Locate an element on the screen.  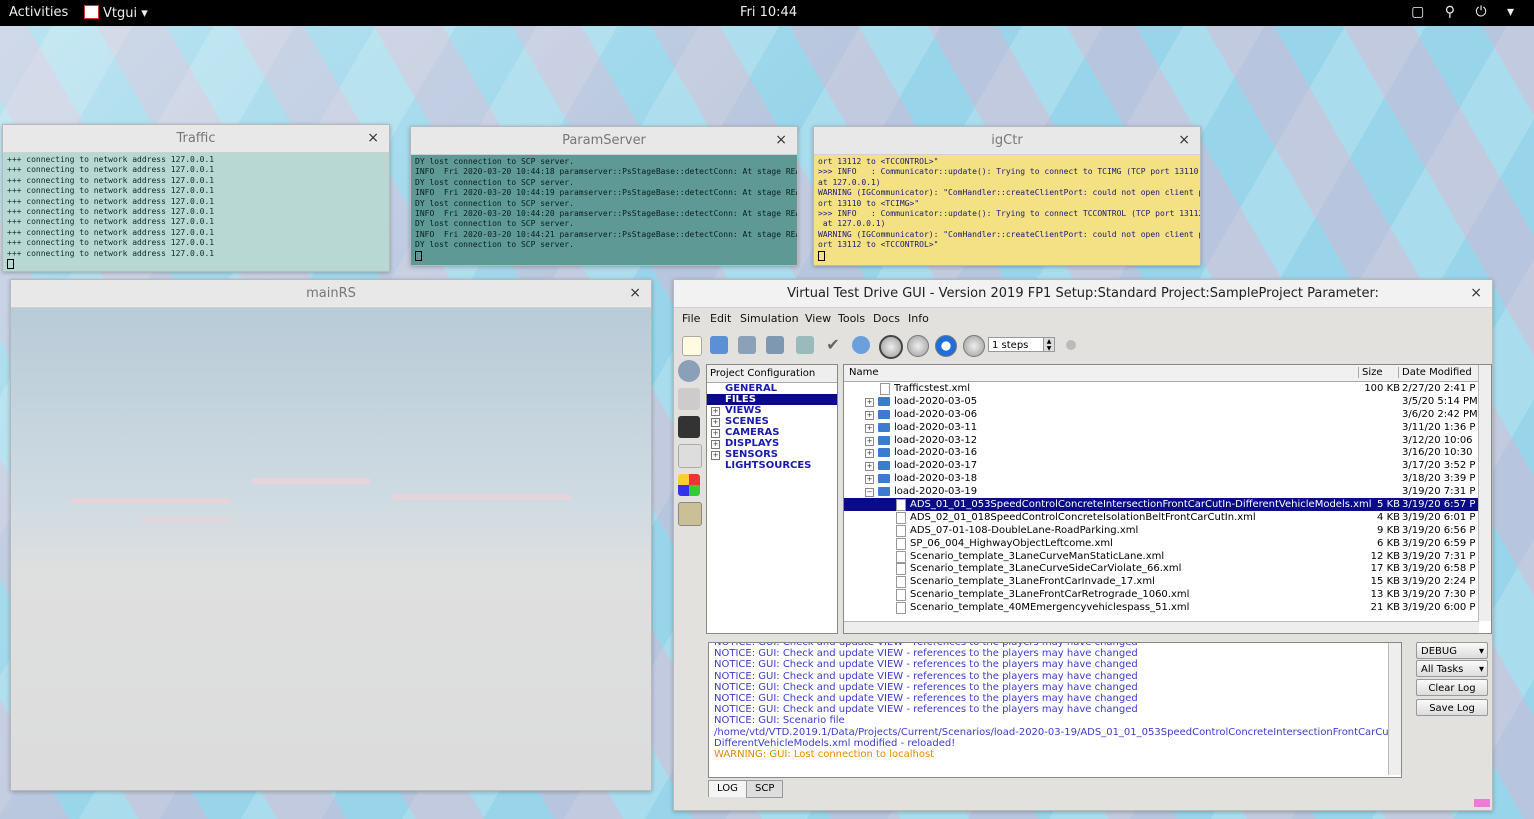
file-name: Trafficstest.xml is located at coordinates (932, 388).